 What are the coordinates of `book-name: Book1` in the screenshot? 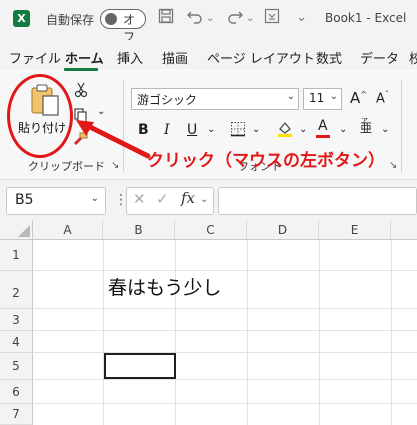 It's located at (344, 18).